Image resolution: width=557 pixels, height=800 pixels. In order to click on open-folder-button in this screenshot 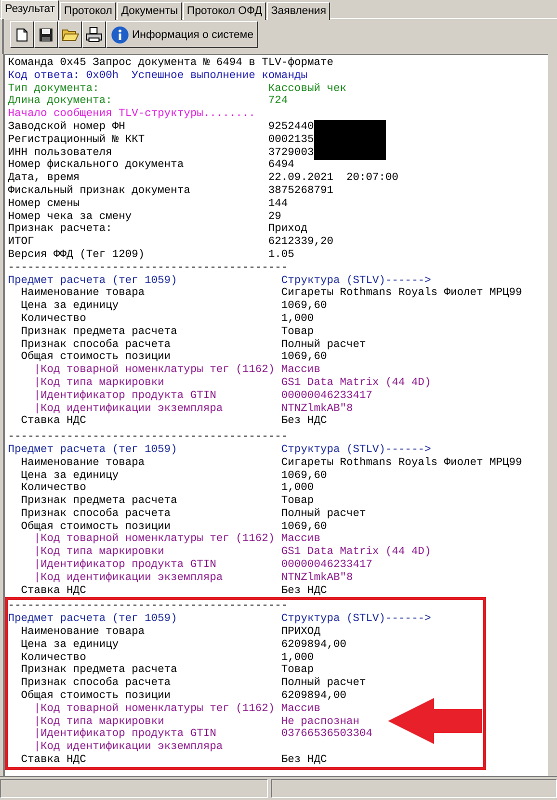, I will do `click(70, 34)`.